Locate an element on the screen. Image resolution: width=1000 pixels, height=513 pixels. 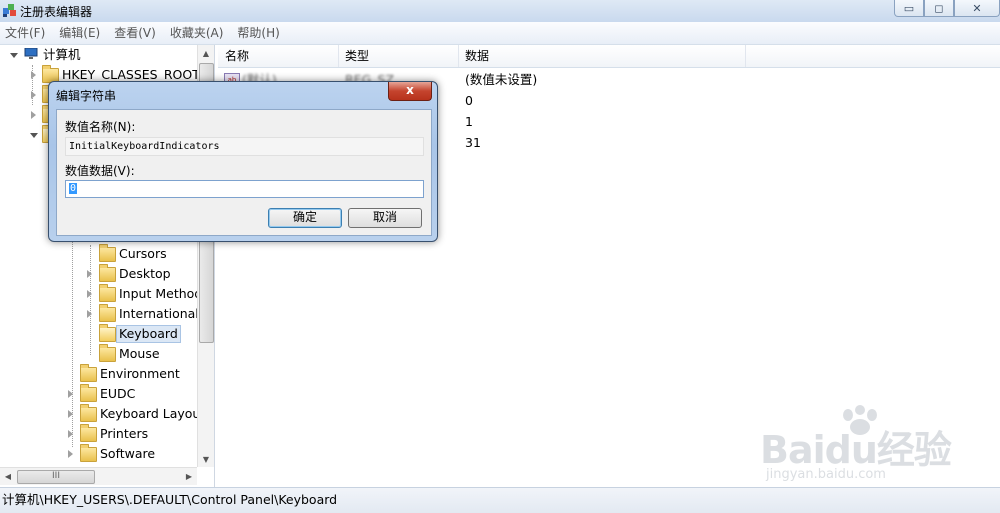
tree-node-label: Software is located at coordinates (128, 453).